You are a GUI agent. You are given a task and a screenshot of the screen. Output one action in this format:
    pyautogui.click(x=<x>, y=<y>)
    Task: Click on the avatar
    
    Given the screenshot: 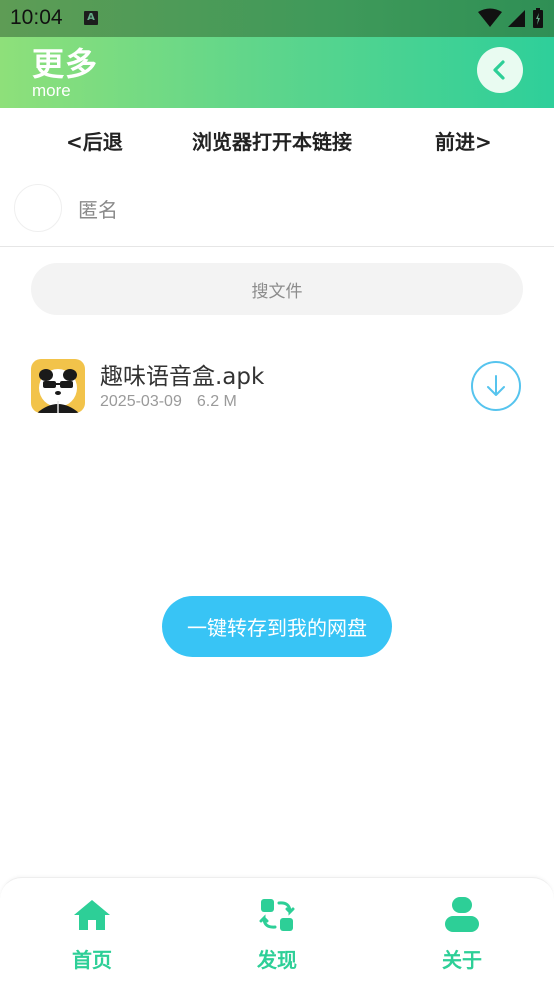 What is the action you would take?
    pyautogui.click(x=38, y=208)
    